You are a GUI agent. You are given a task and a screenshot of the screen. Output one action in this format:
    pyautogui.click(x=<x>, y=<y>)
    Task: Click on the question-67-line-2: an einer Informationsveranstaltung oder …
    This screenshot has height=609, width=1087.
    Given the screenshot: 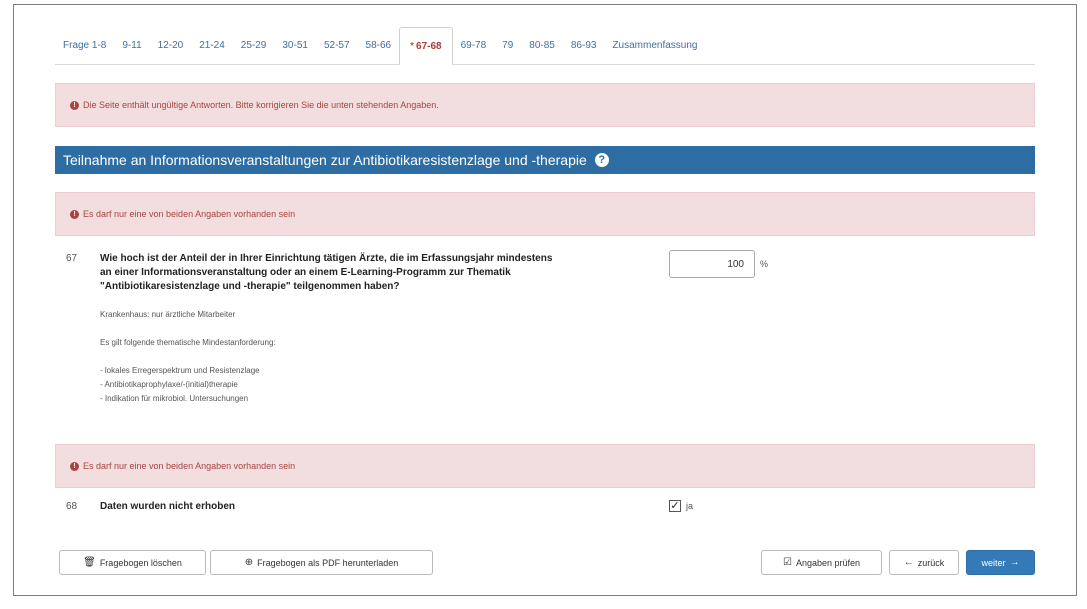 What is the action you would take?
    pyautogui.click(x=305, y=272)
    